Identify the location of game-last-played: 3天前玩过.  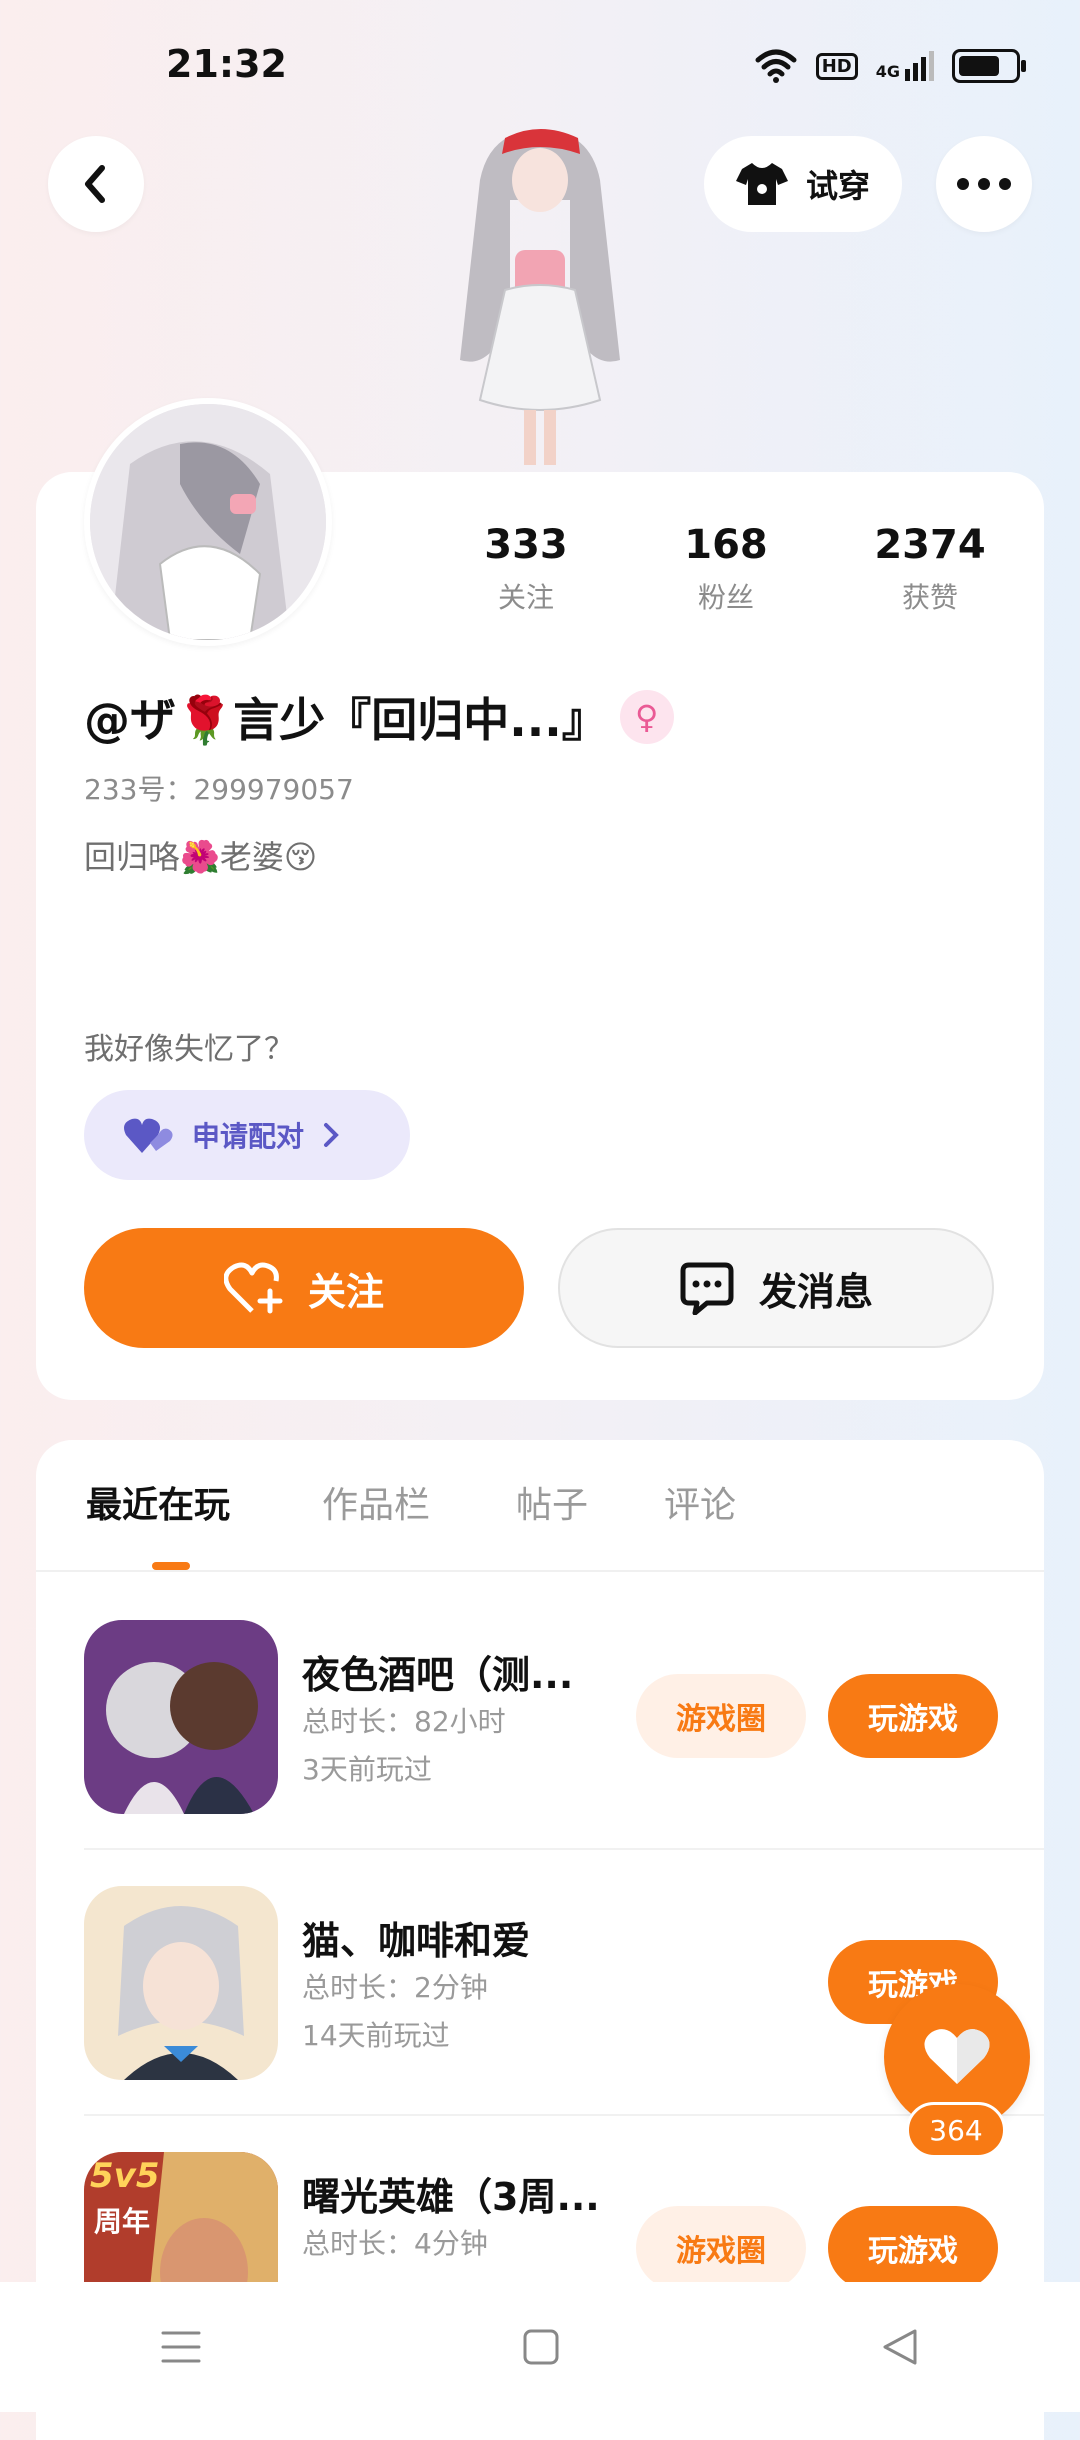
(367, 1769).